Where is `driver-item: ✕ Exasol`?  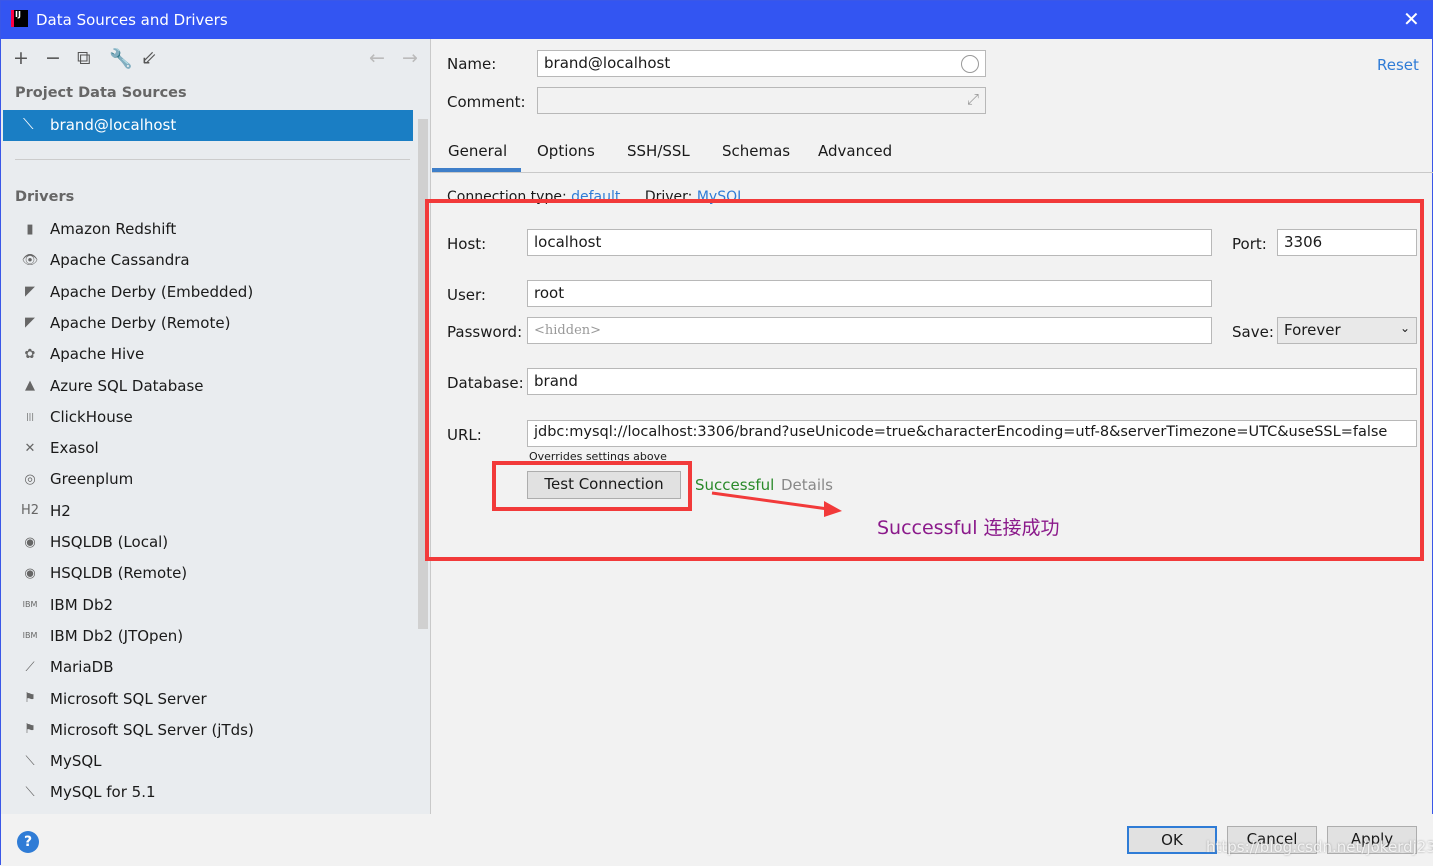
driver-item: ✕ Exasol is located at coordinates (60, 448).